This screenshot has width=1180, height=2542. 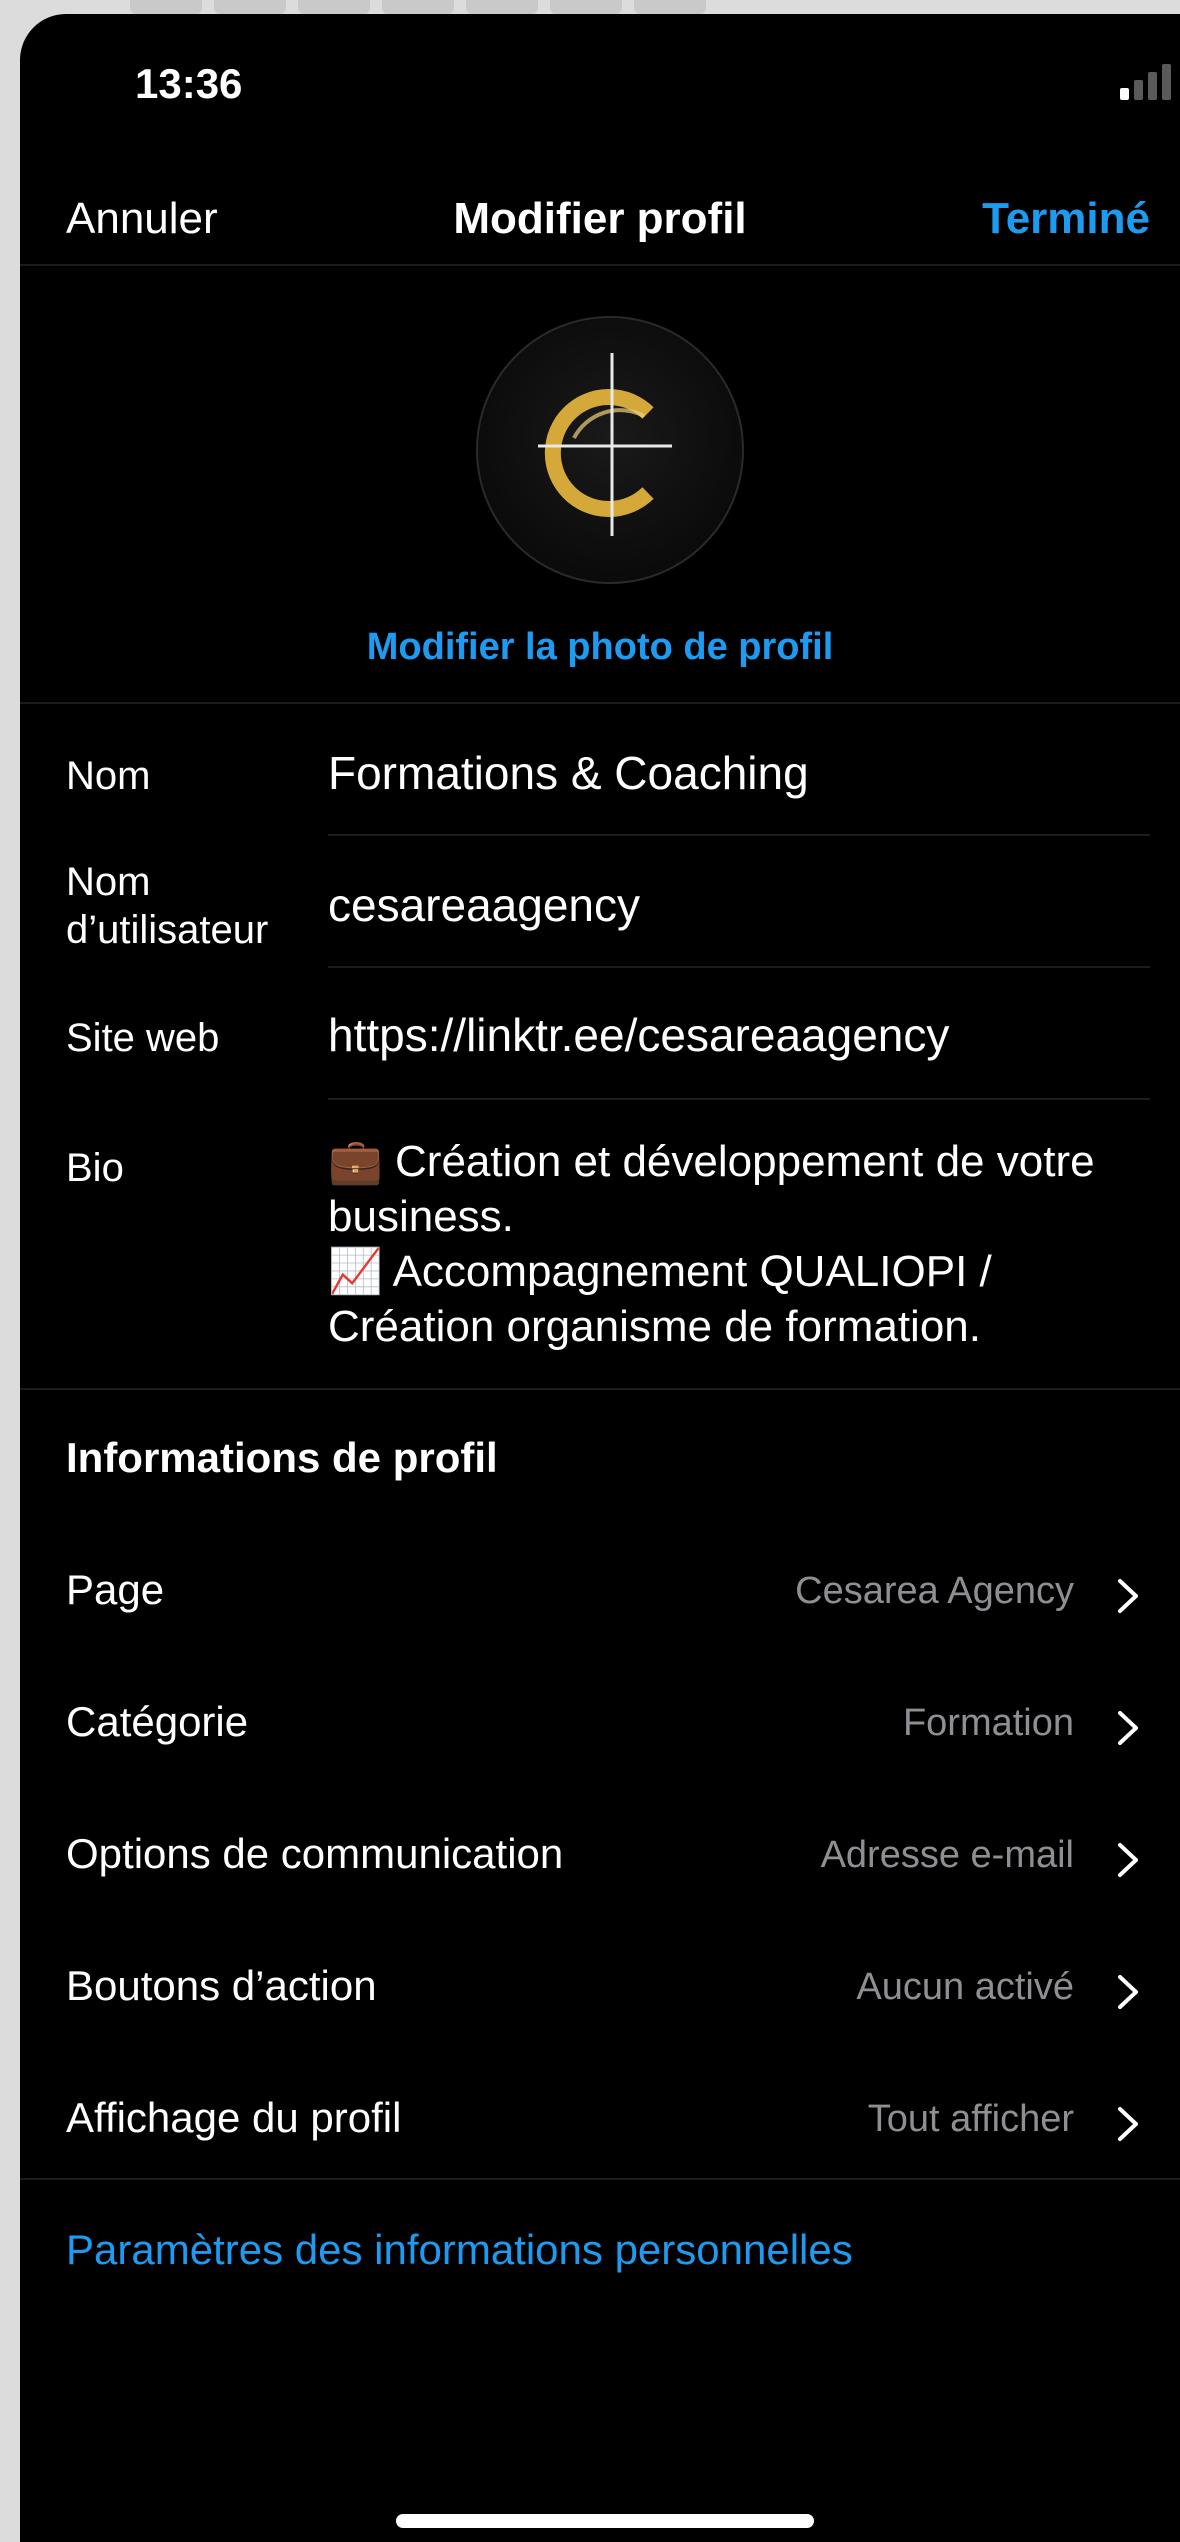 I want to click on username-label-line1: Nom, so click(x=108, y=882).